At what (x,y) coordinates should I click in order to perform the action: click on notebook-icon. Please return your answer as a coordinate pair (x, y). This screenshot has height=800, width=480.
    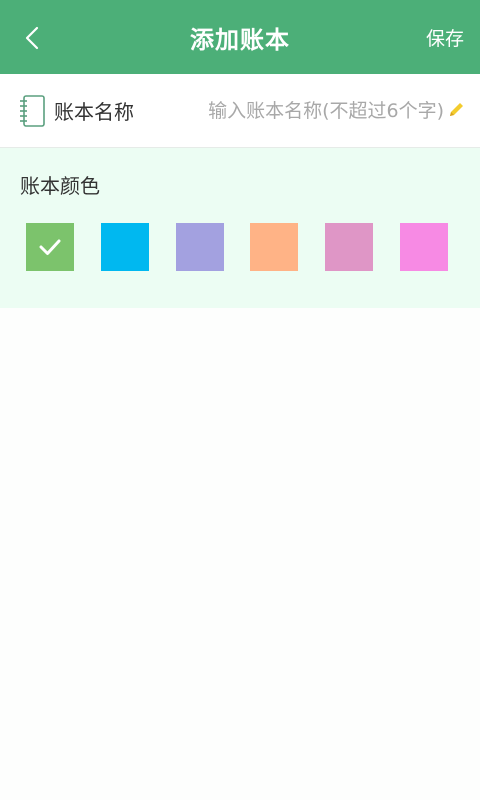
    Looking at the image, I should click on (32, 111).